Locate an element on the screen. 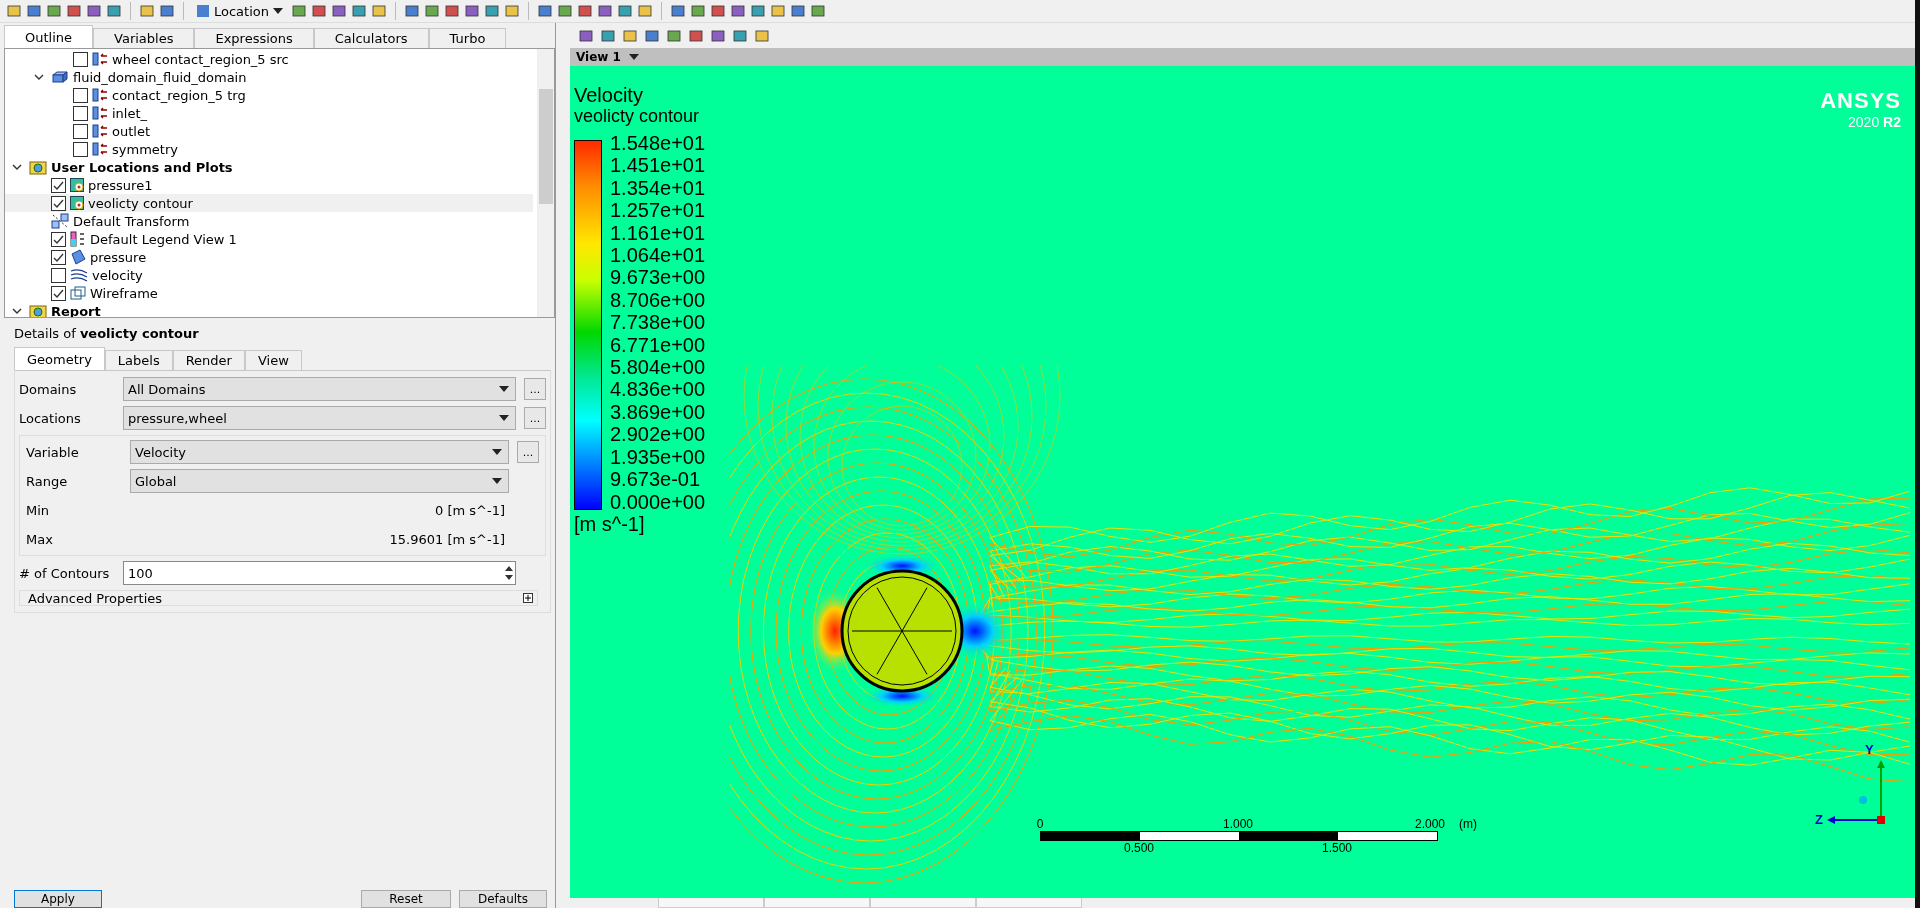 The width and height of the screenshot is (1920, 908). spin-arrows-icon is located at coordinates (509, 573).